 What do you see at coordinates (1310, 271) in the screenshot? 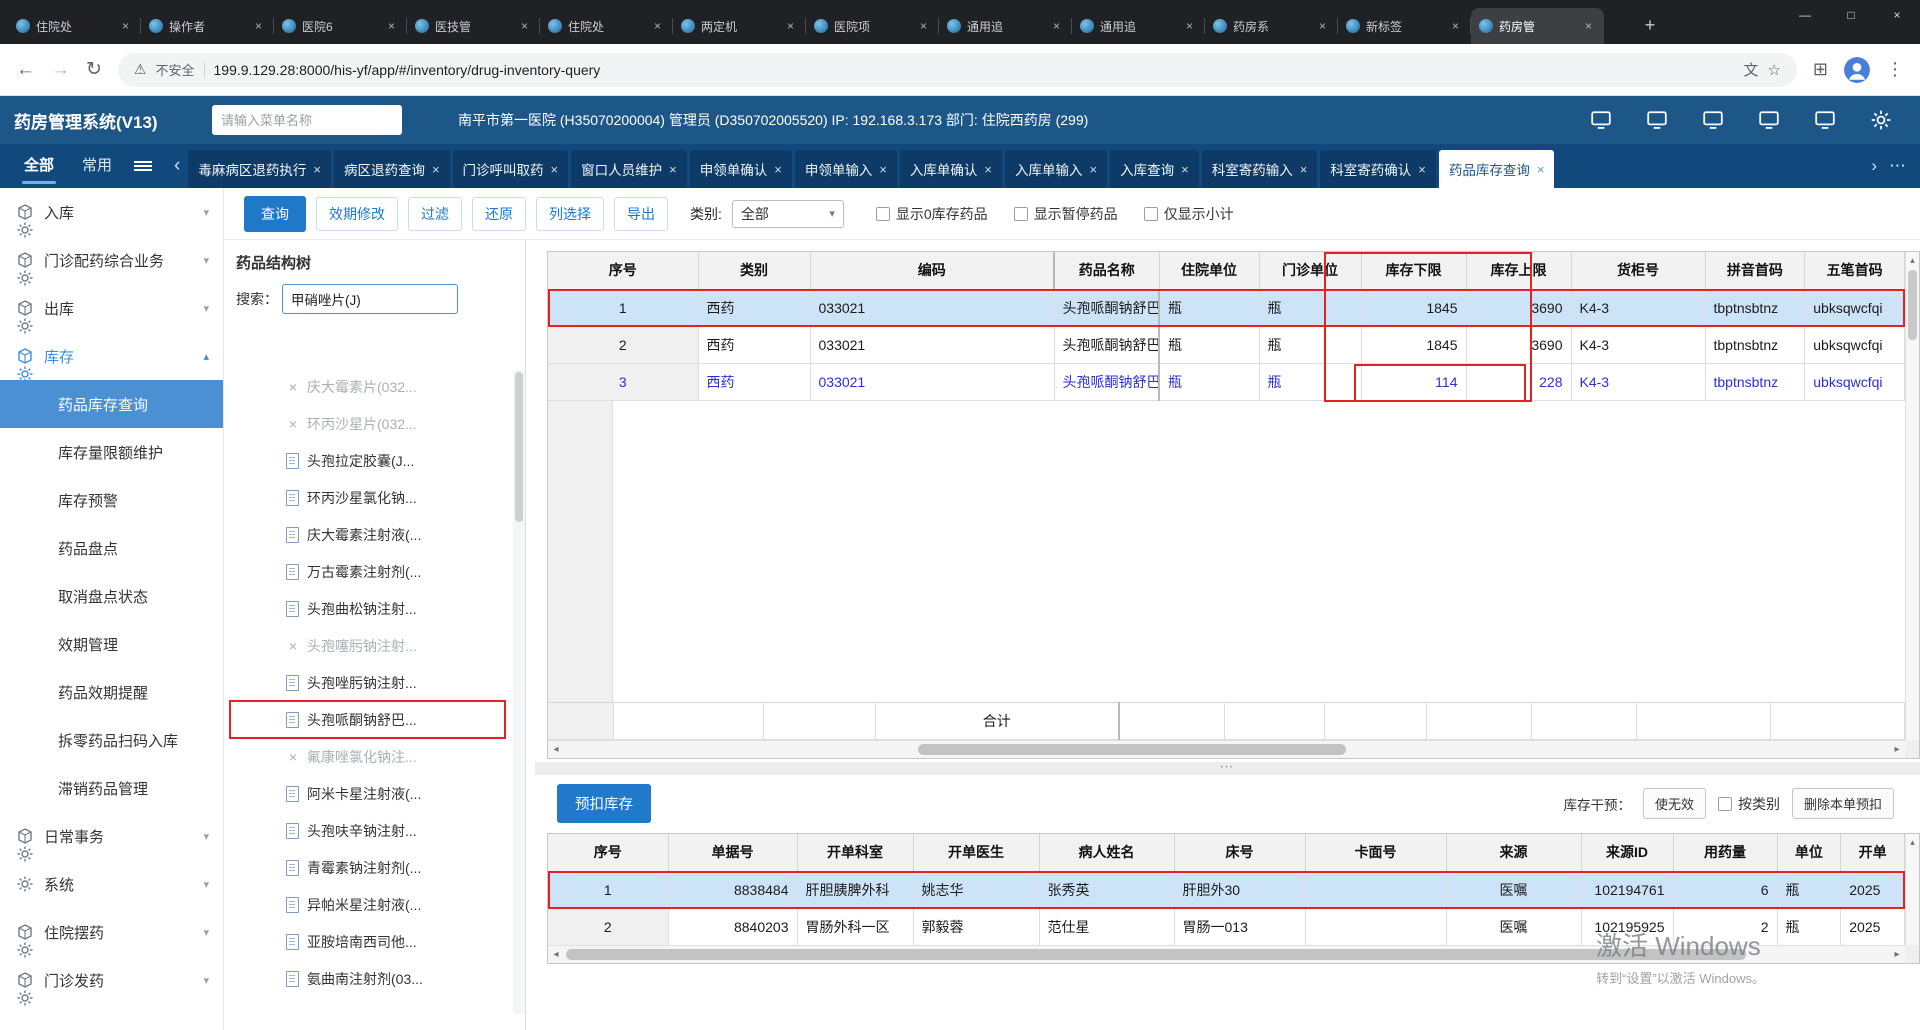
I see `column-header: 门诊单位` at bounding box center [1310, 271].